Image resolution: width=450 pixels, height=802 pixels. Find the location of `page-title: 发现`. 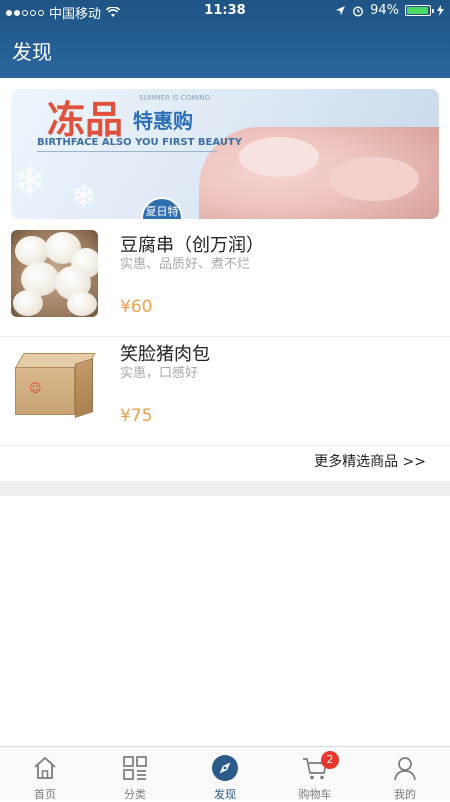

page-title: 发现 is located at coordinates (32, 52).